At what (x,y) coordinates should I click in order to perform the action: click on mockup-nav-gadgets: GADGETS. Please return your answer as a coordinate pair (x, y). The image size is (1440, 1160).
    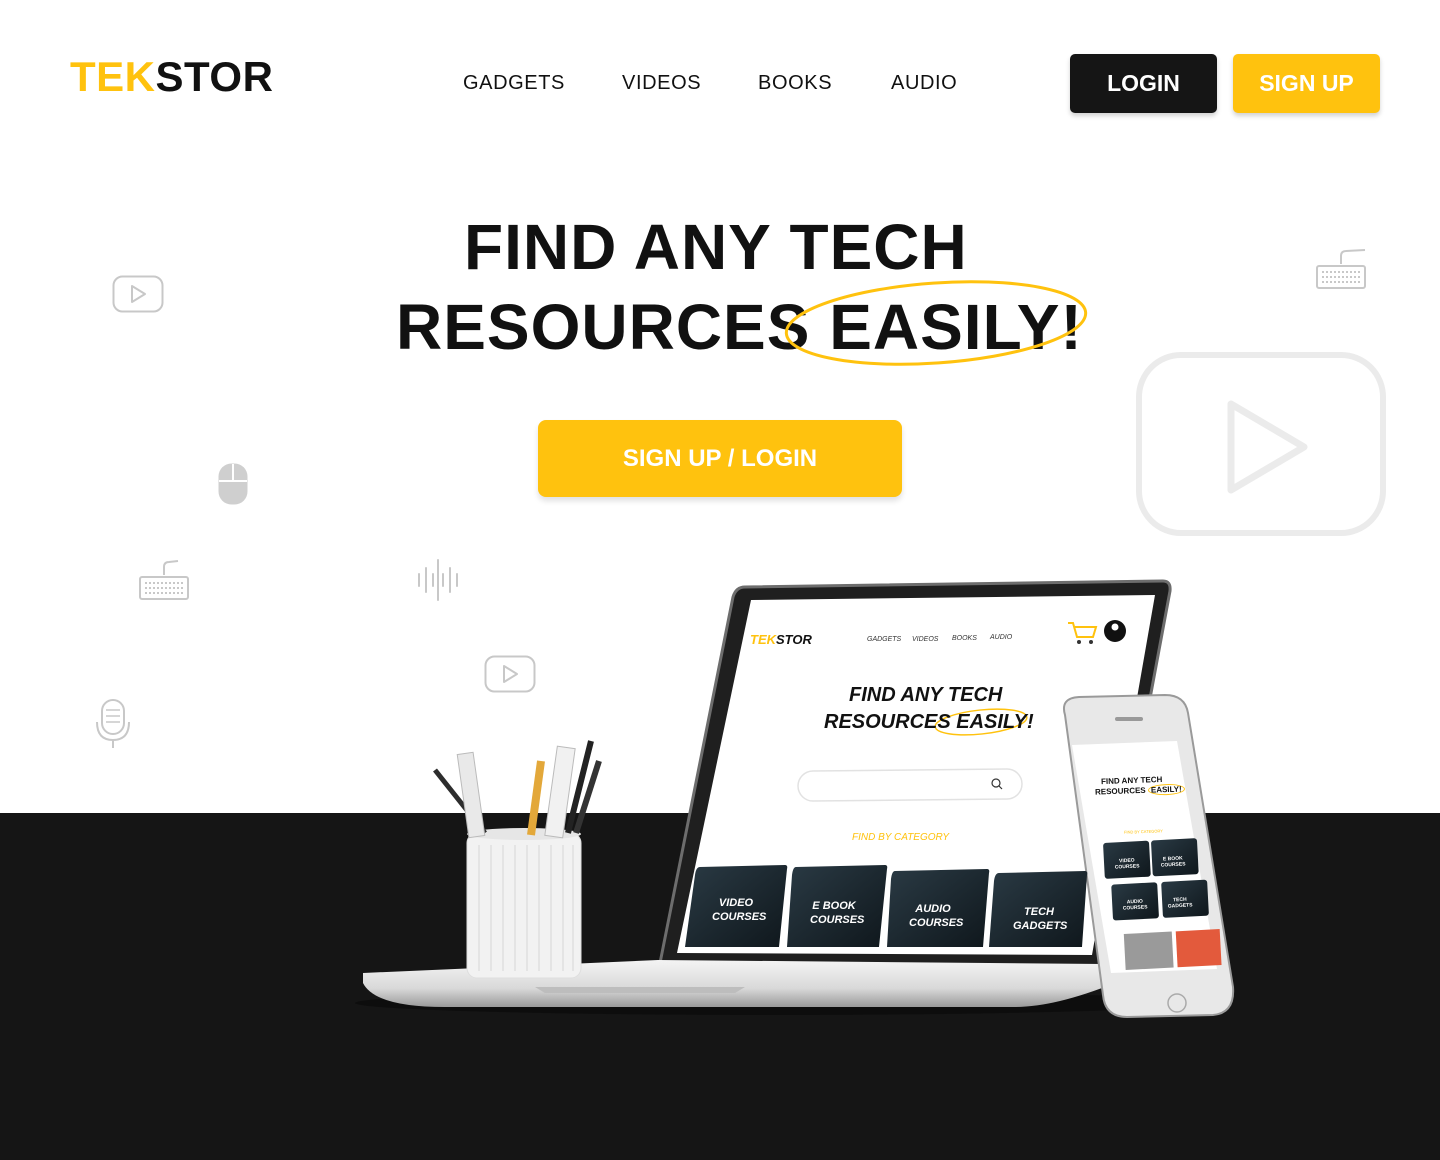
    Looking at the image, I should click on (884, 639).